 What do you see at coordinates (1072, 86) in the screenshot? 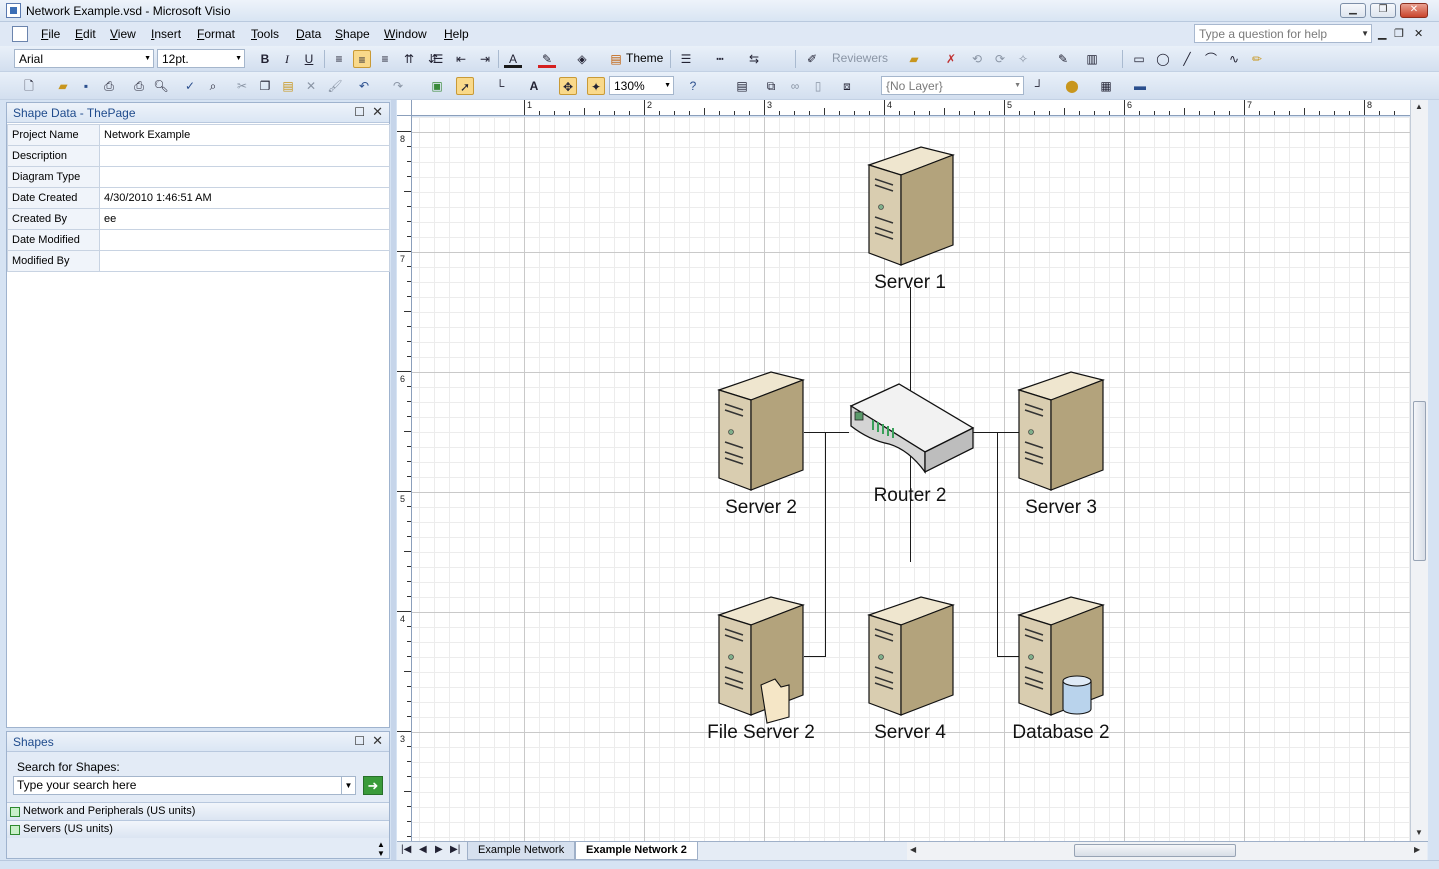
I see `shape-fill-icon: ⬤` at bounding box center [1072, 86].